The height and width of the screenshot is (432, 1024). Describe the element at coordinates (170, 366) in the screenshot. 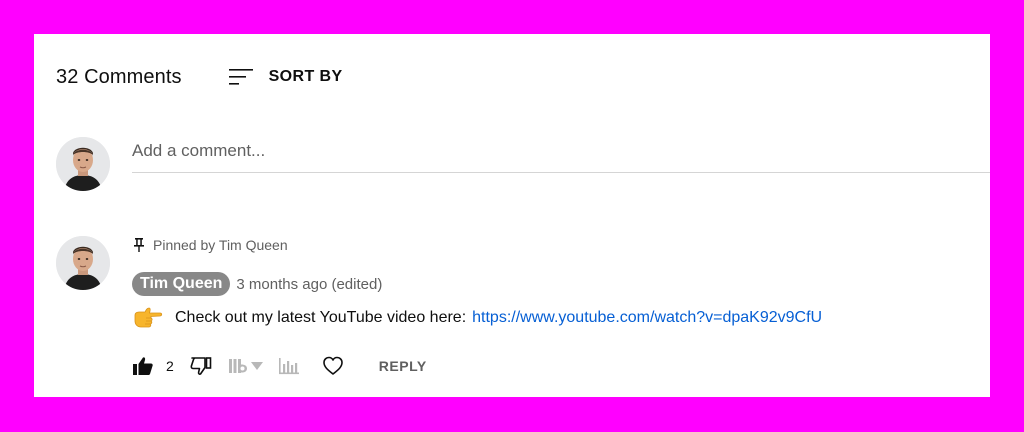

I see `like-count: 2` at that location.